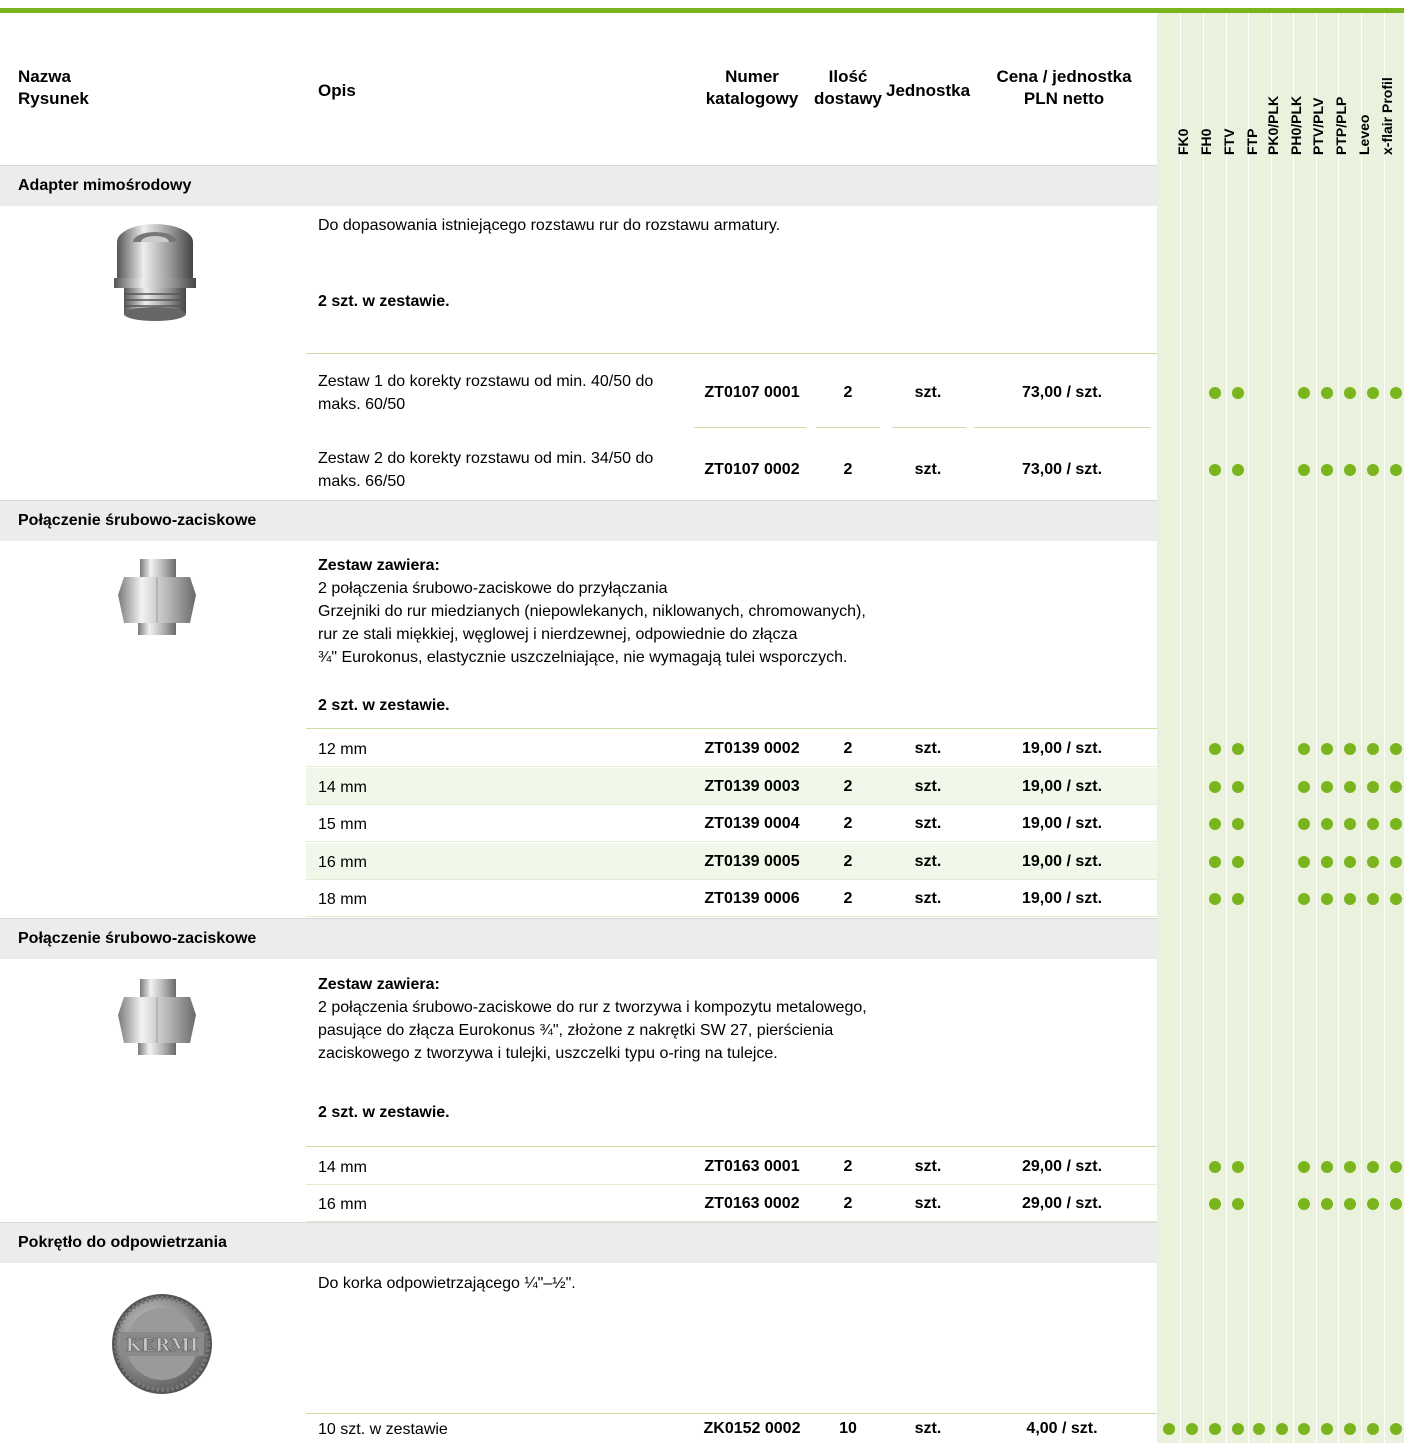 This screenshot has height=1443, width=1404. I want to click on header-model-fh0: FH0, so click(1206, 141).